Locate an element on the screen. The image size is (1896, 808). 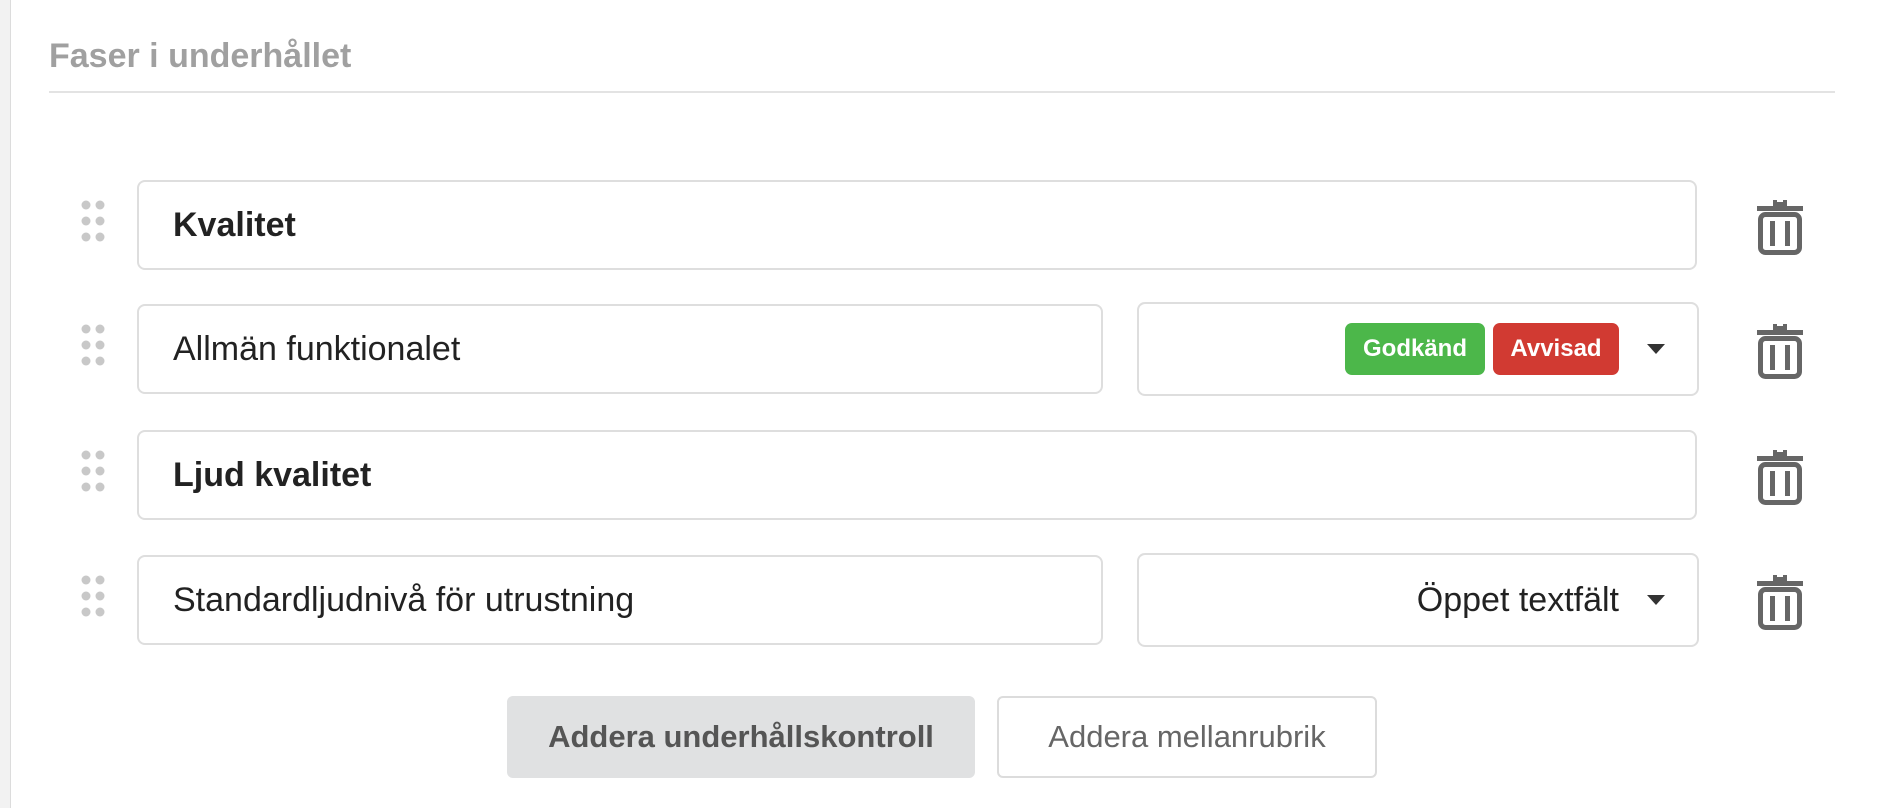
approved-badge: Godkänd is located at coordinates (1415, 349).